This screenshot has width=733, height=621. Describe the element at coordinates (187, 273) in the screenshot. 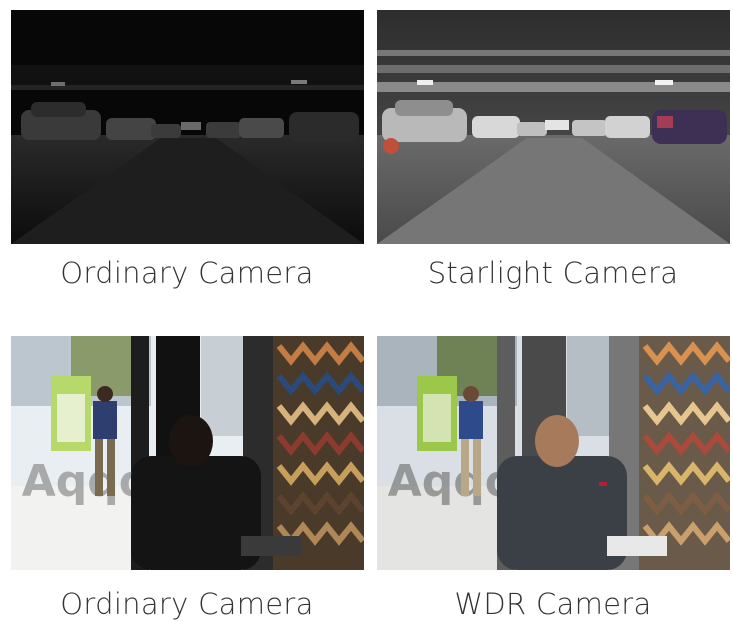

I see `caption-ordinary-camera-top: Ordinary Camera` at that location.